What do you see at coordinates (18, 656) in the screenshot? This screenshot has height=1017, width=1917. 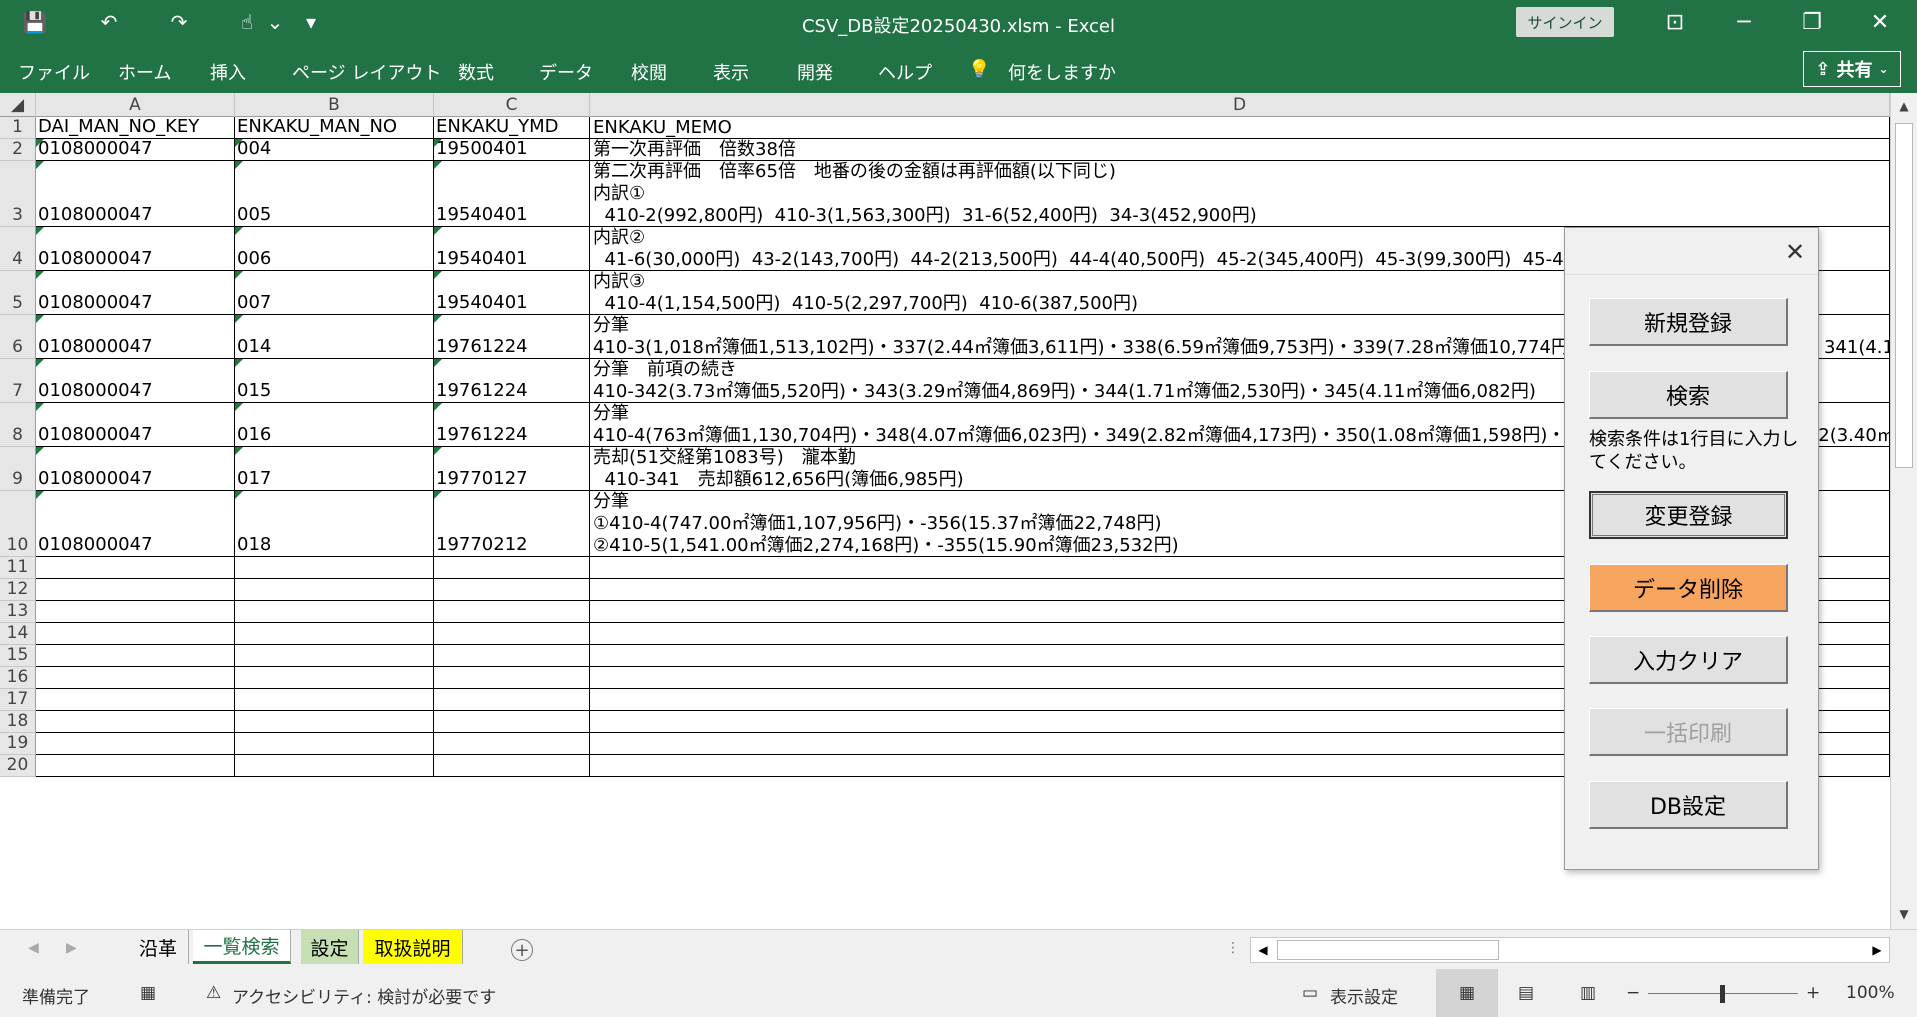 I see `row-header: 15` at bounding box center [18, 656].